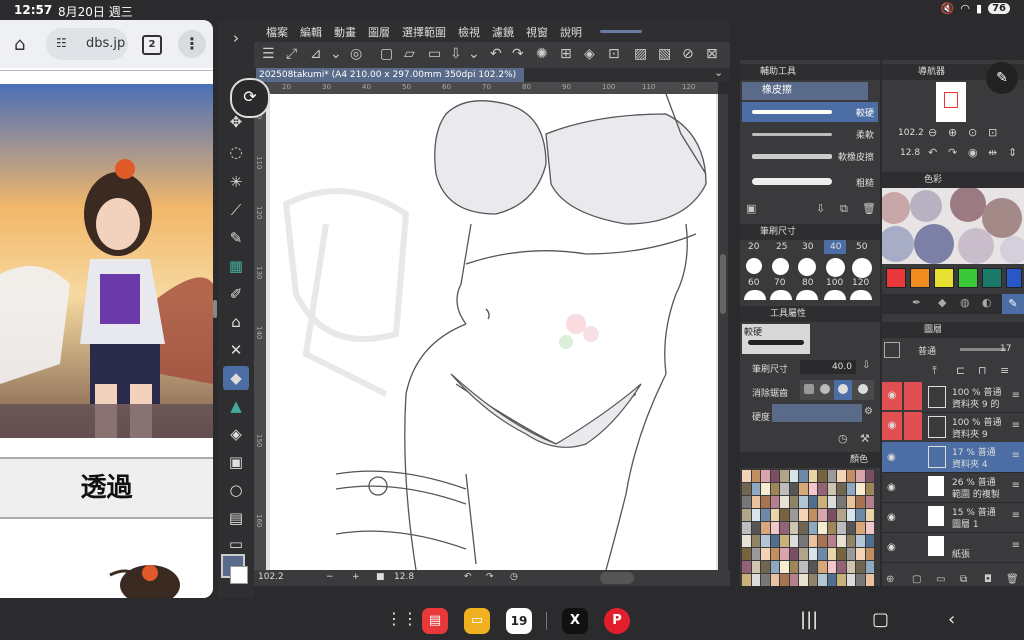  I want to click on brush-mode-icon: ✒, so click(916, 302).